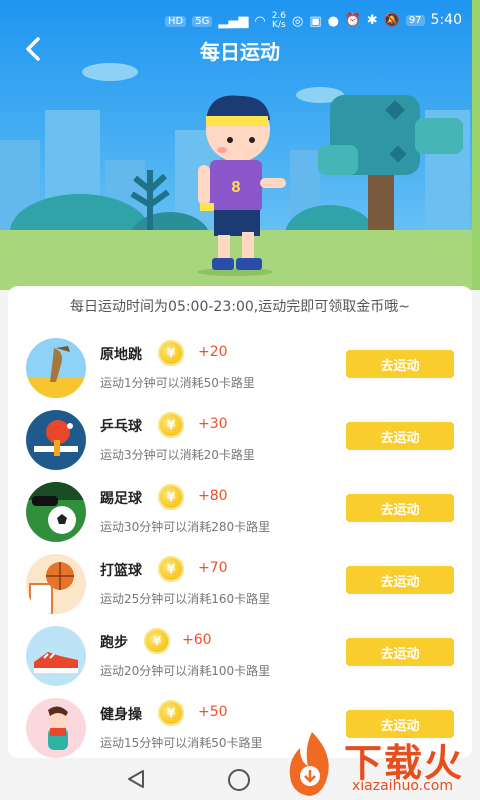 This screenshot has height=800, width=480. I want to click on exercise-name: 乒乓球, so click(121, 427).